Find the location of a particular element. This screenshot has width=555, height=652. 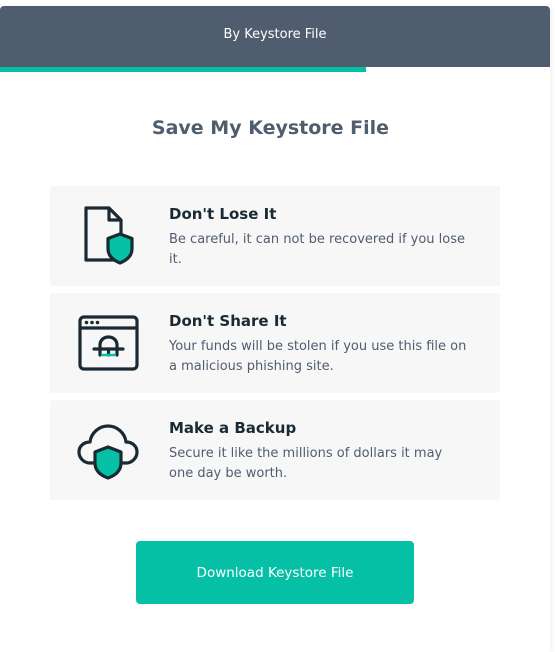

download-keystore-button: Download Keystore File is located at coordinates (275, 572).